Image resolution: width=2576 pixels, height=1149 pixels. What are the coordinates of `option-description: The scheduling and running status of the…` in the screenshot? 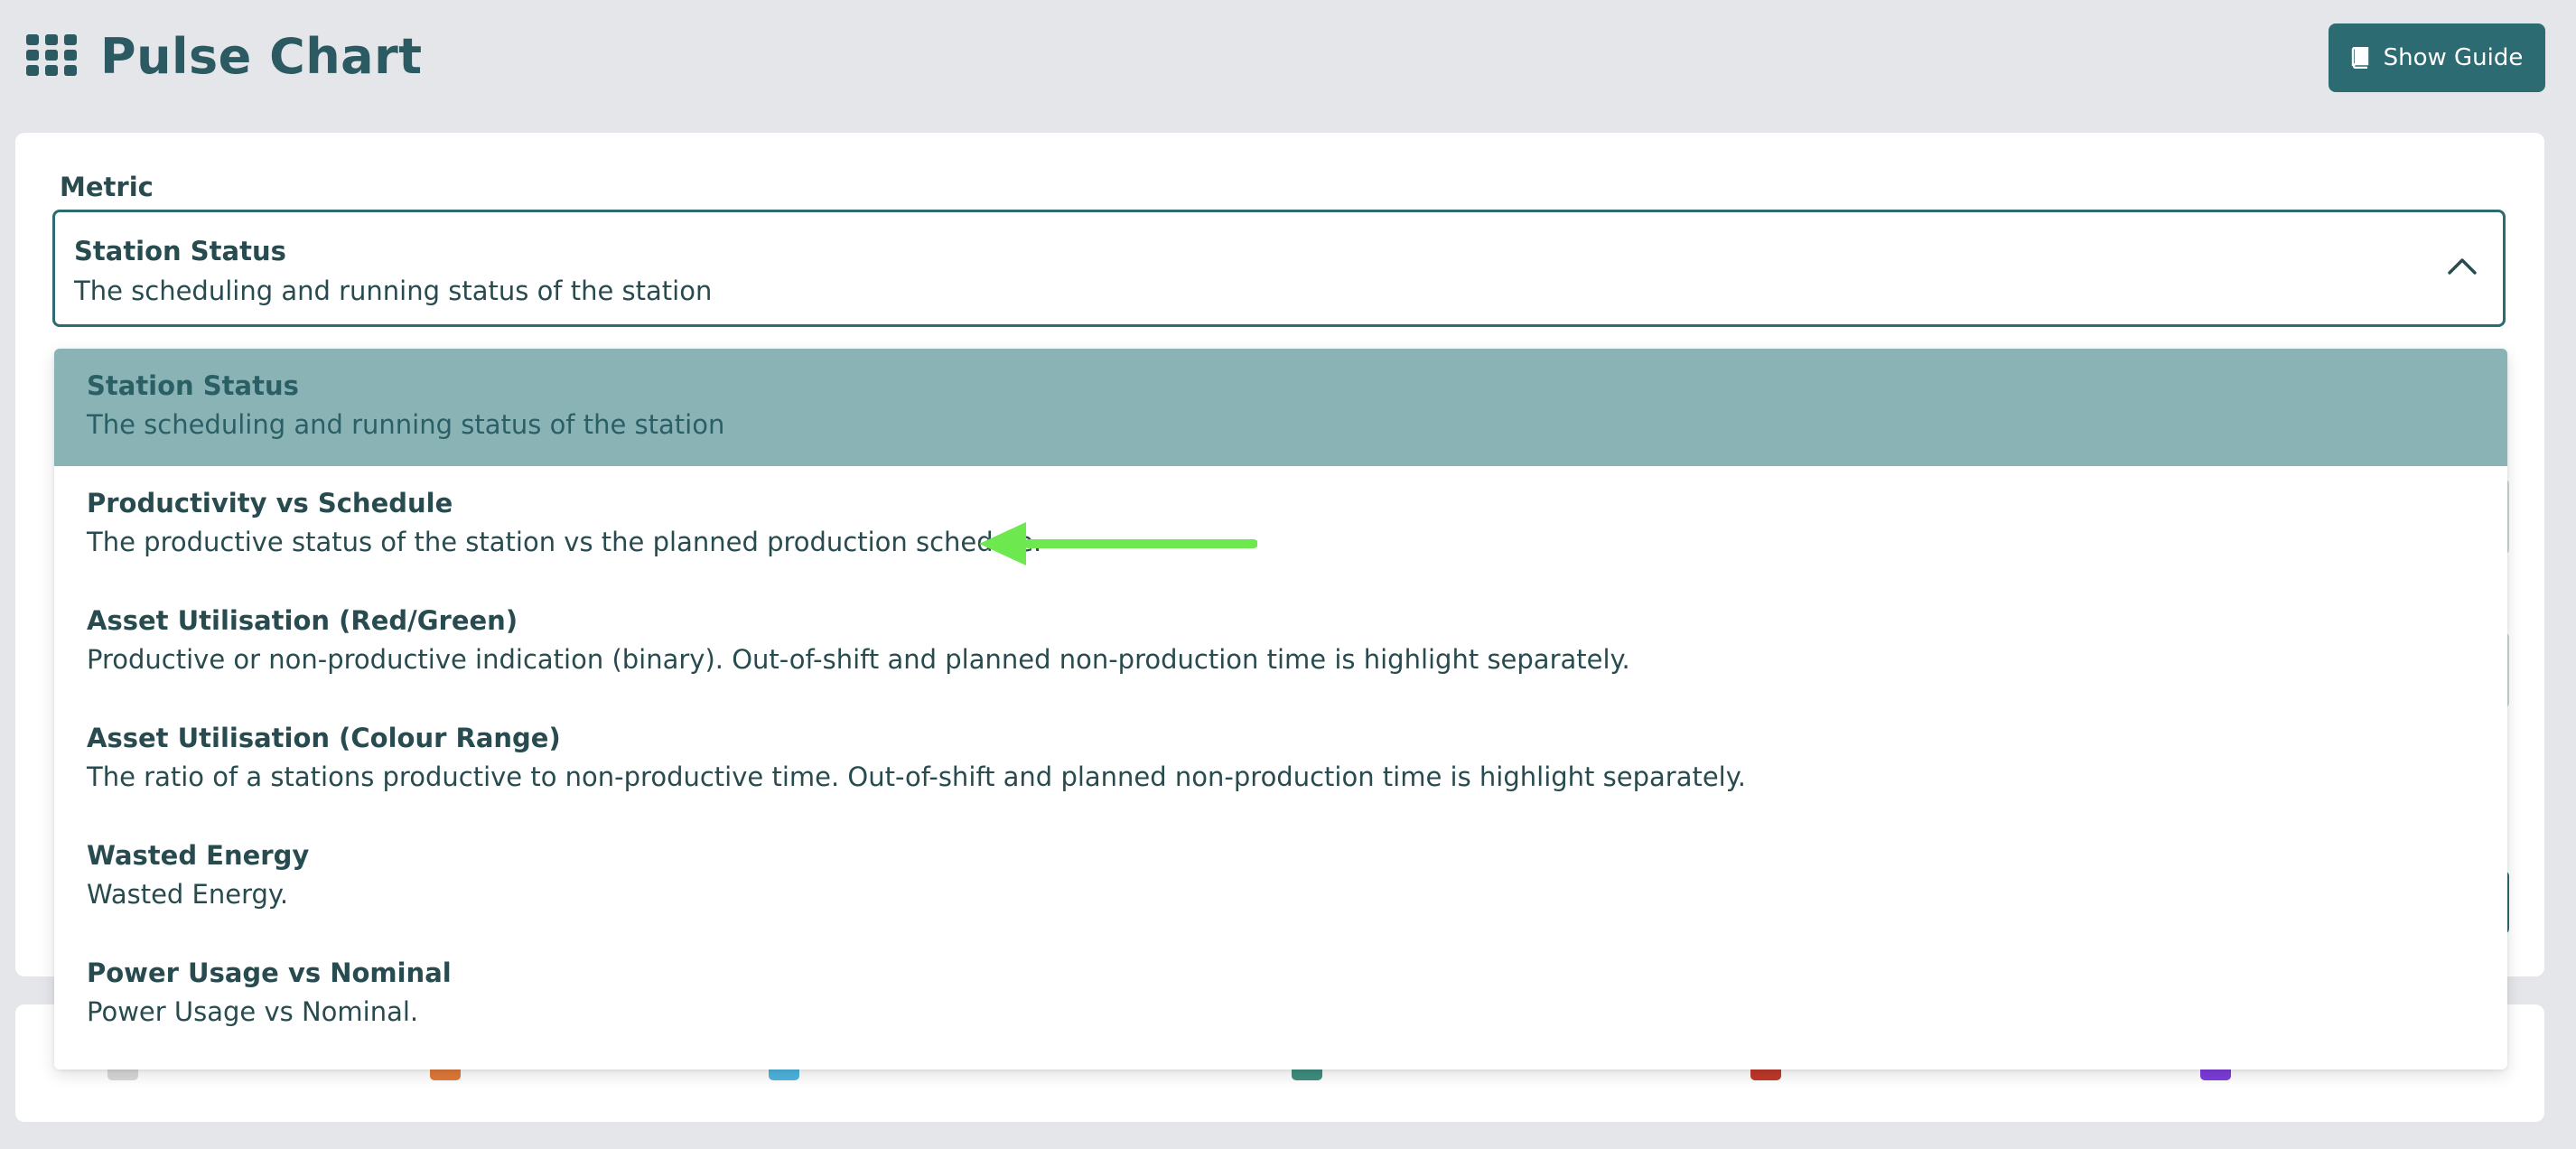 It's located at (406, 424).